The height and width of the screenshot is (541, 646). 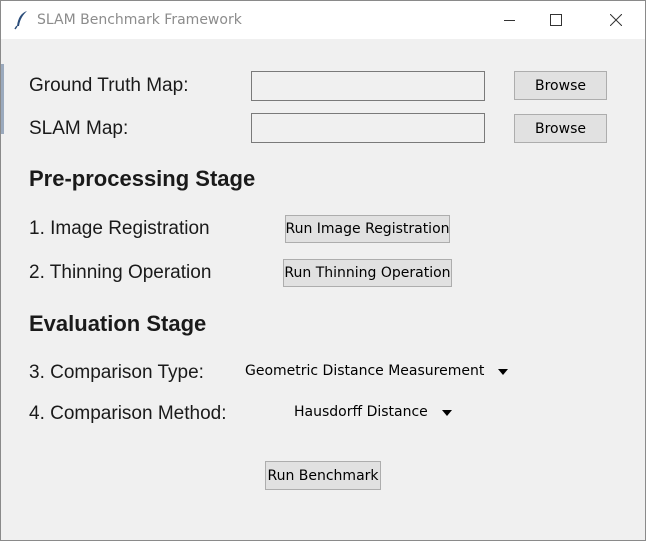 What do you see at coordinates (368, 128) in the screenshot?
I see `slam-map-field` at bounding box center [368, 128].